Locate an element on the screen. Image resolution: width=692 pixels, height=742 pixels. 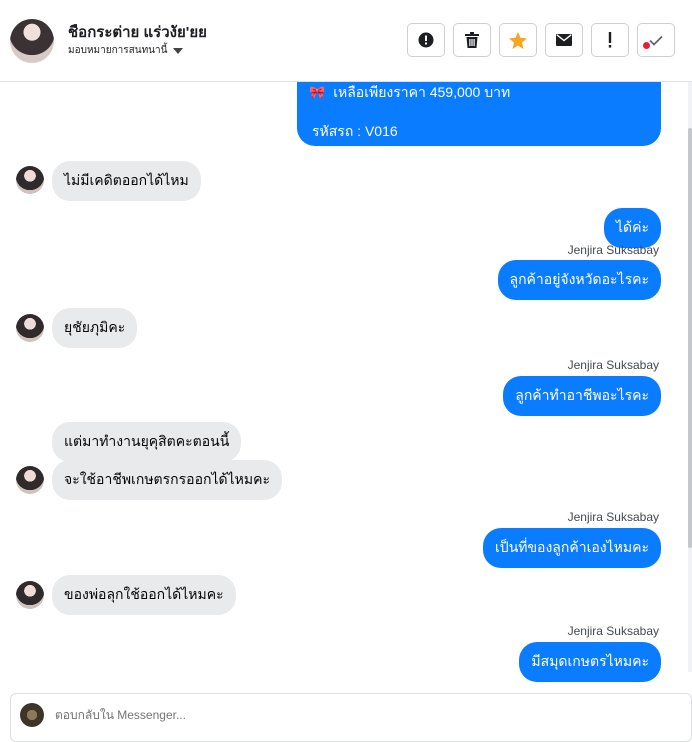
star-icon is located at coordinates (518, 40).